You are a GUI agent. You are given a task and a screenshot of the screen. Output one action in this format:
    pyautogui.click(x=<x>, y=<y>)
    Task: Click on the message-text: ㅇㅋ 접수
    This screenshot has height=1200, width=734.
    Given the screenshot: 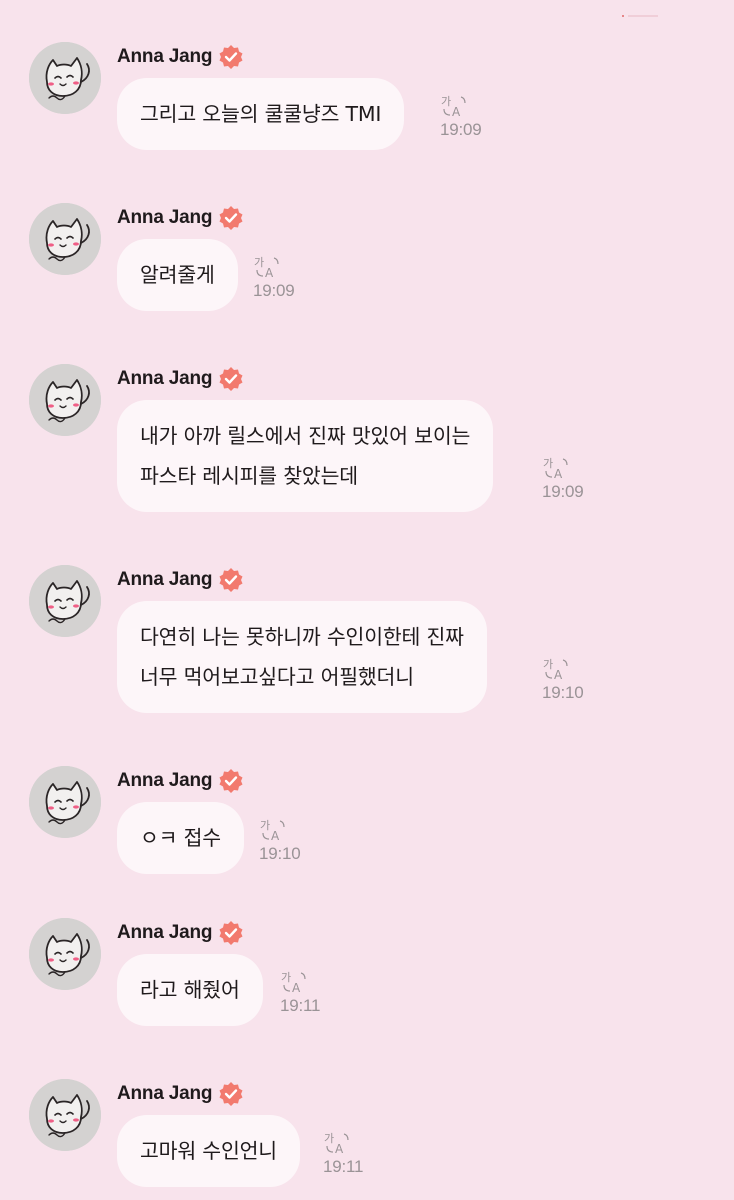 What is the action you would take?
    pyautogui.click(x=180, y=838)
    